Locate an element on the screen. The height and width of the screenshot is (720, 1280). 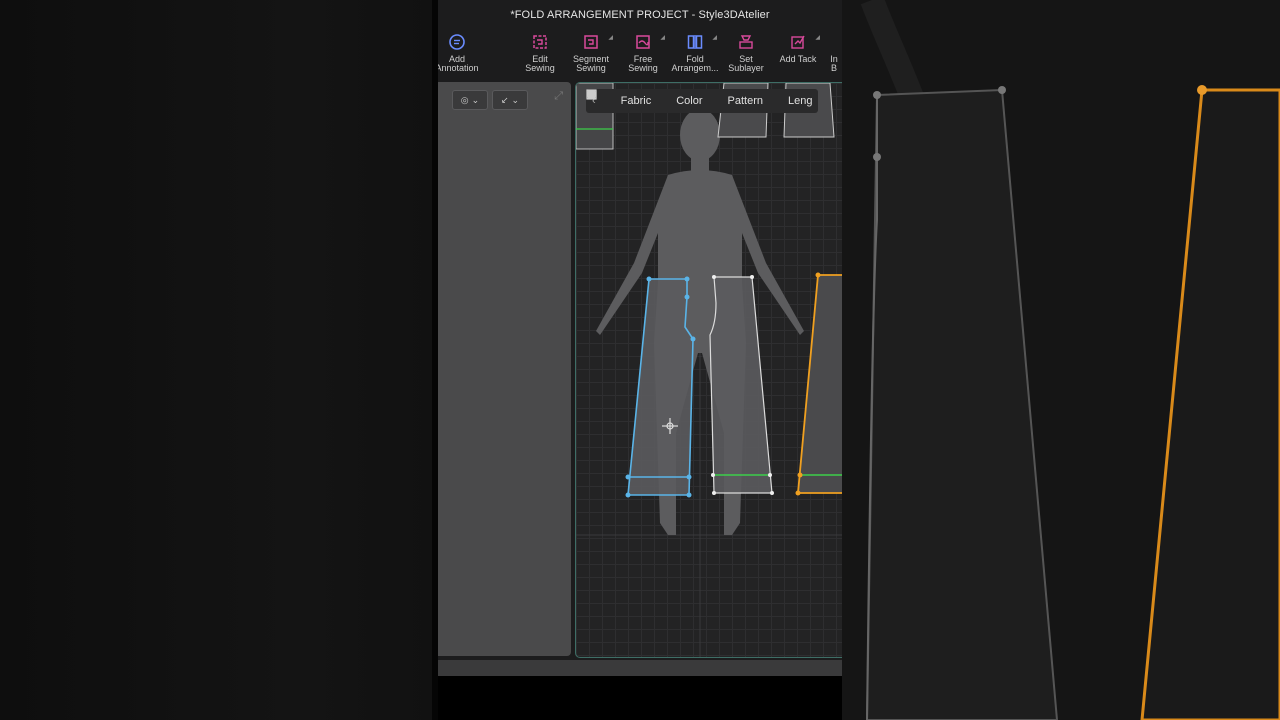
tab-color-label: Color is located at coordinates (689, 101).